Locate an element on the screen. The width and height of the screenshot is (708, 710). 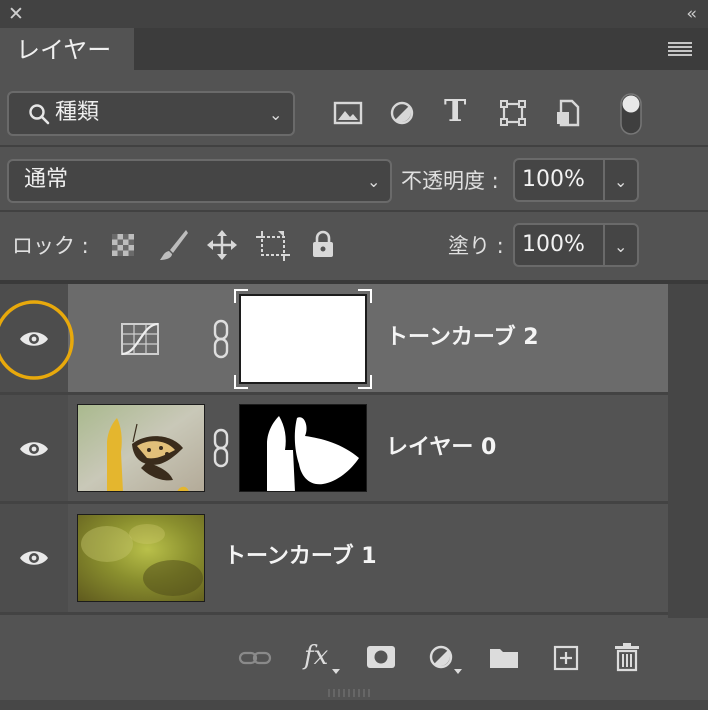
fill-value: 100% is located at coordinates (553, 244).